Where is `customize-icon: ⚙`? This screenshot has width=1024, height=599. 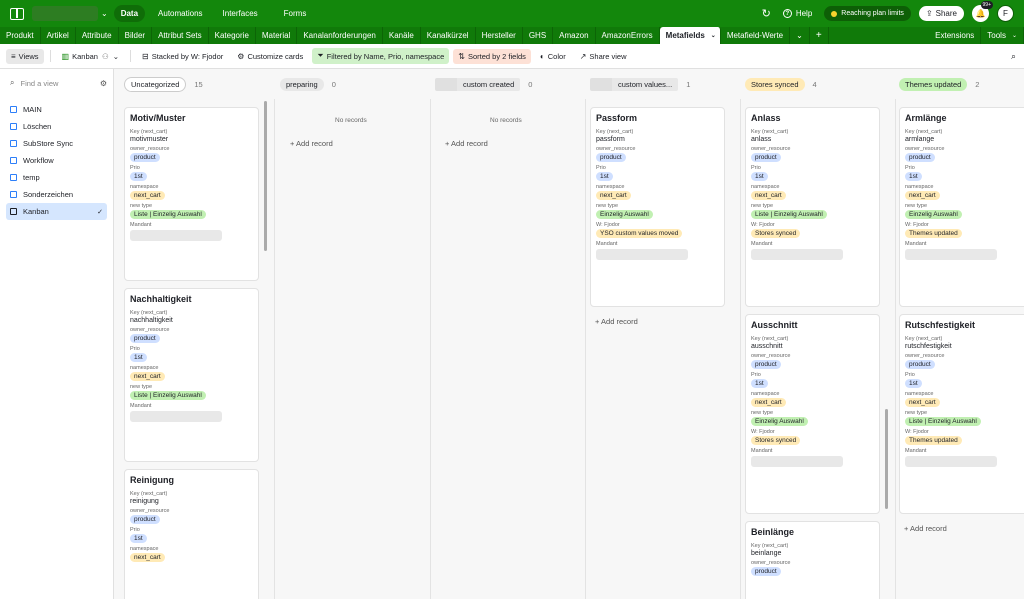 customize-icon: ⚙ is located at coordinates (241, 56).